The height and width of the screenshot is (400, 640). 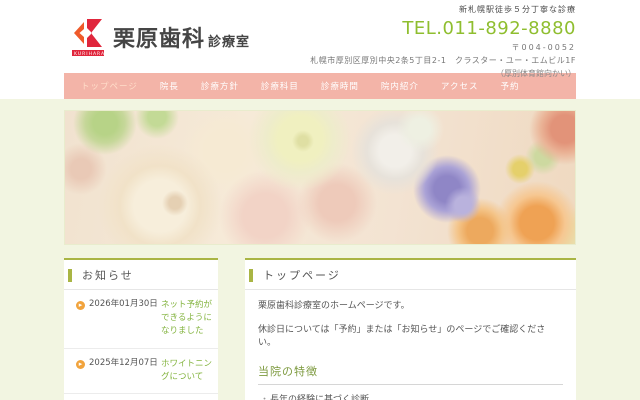 I want to click on catchphrase: 新札幌駅徒歩５分丁寧な診療, so click(x=517, y=9).